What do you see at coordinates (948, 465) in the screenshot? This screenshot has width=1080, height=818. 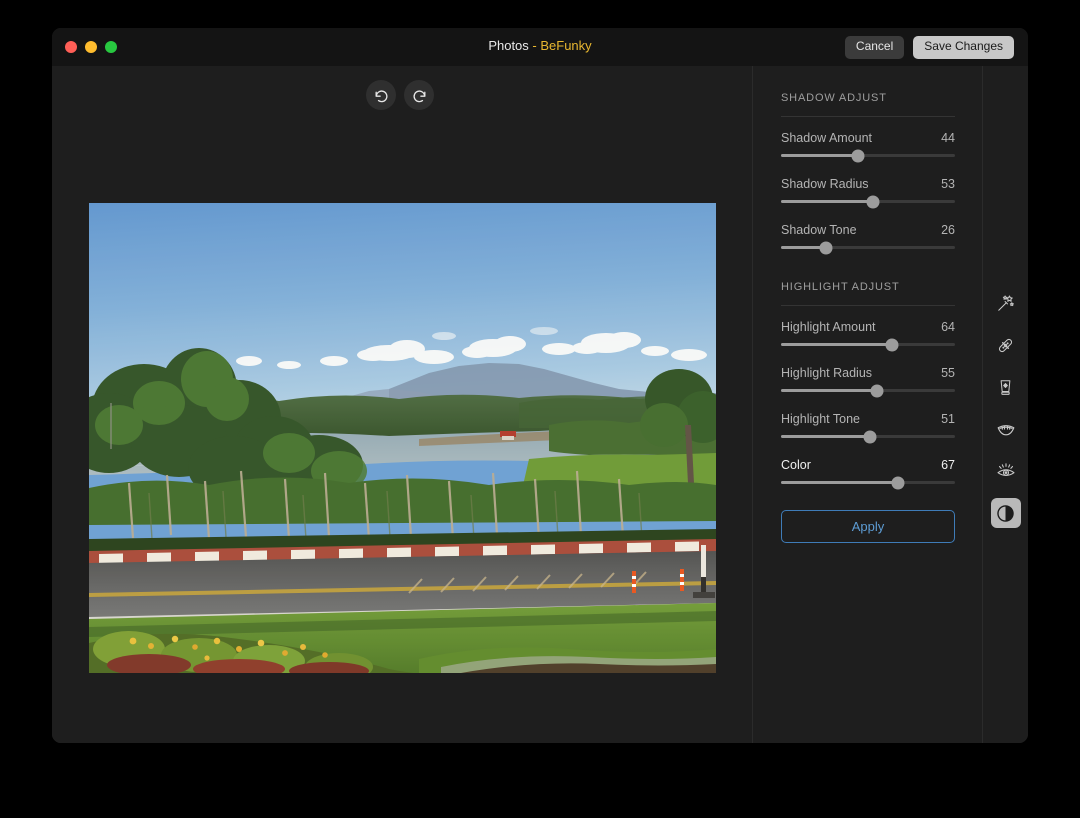 I see `slider-value: 67` at bounding box center [948, 465].